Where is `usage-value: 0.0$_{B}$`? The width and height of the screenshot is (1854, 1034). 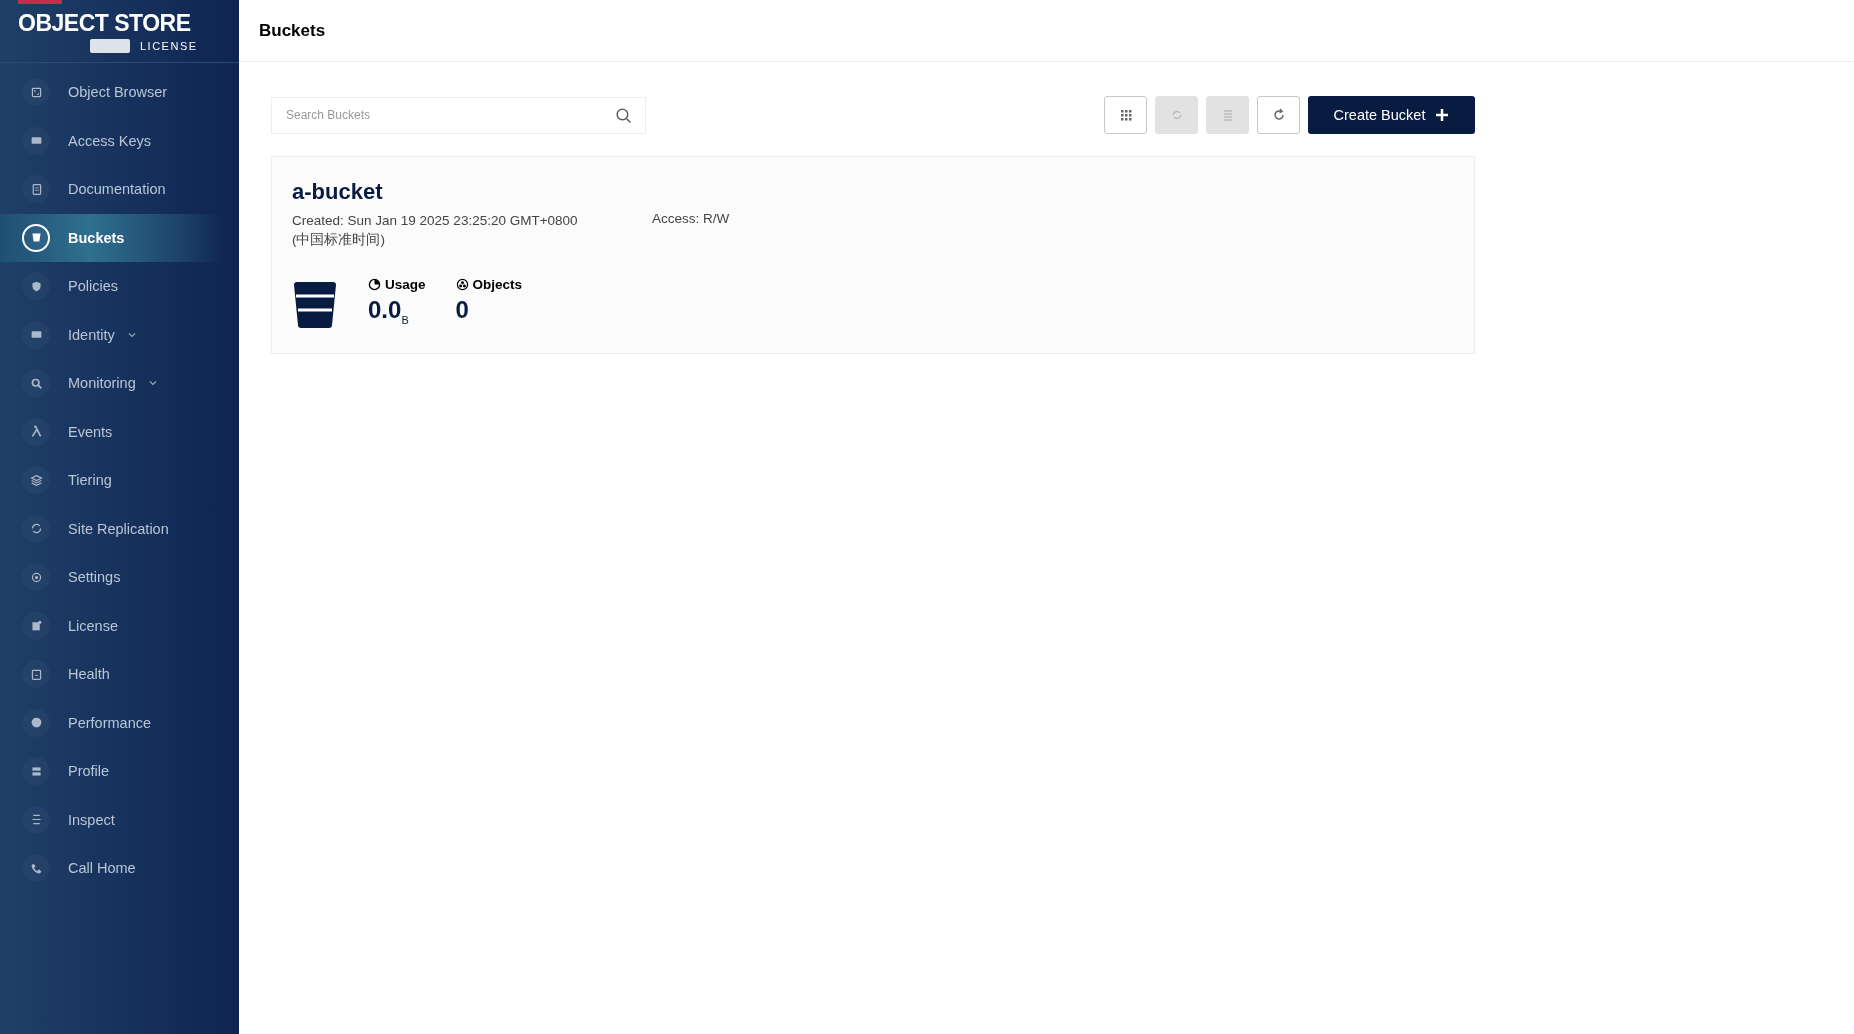
usage-value: 0.0$_{B}$ is located at coordinates (389, 311).